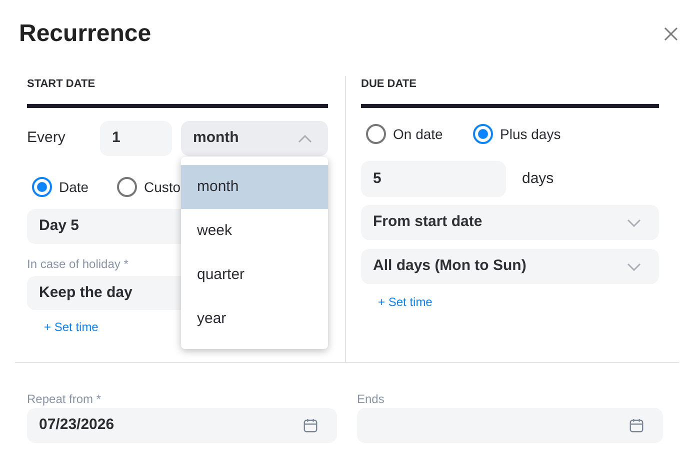 The image size is (694, 464). I want to click on ends-label: Ends, so click(371, 399).